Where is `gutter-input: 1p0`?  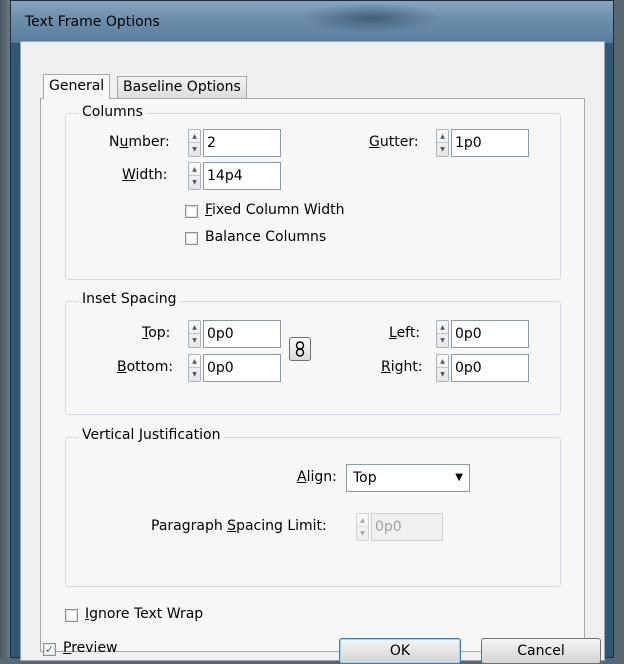
gutter-input: 1p0 is located at coordinates (490, 143).